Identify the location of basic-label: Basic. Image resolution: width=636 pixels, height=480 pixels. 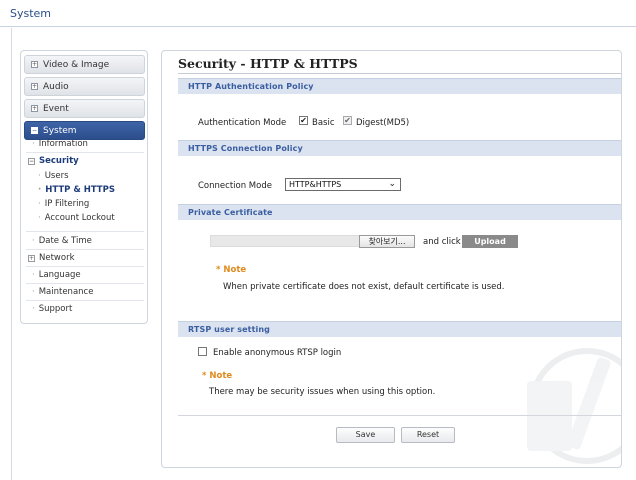
(323, 123).